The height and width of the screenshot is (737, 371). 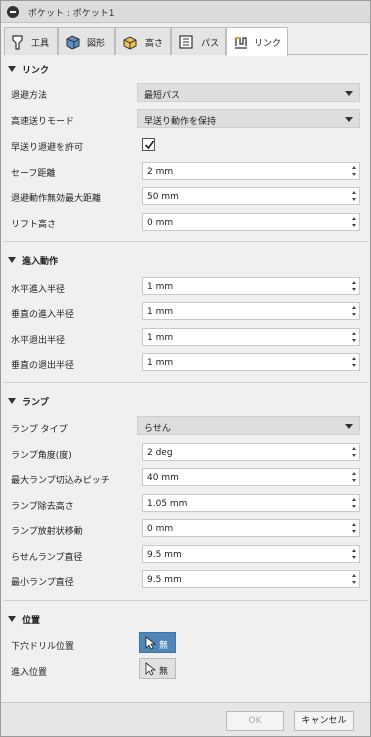 I want to click on passes-icon, so click(x=186, y=42).